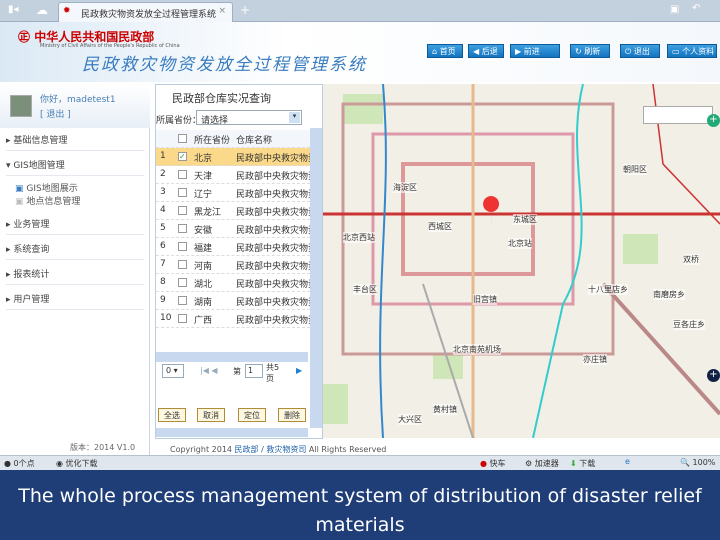  I want to click on sidebar-item-0: ▸ 基础信息管理, so click(75, 142).